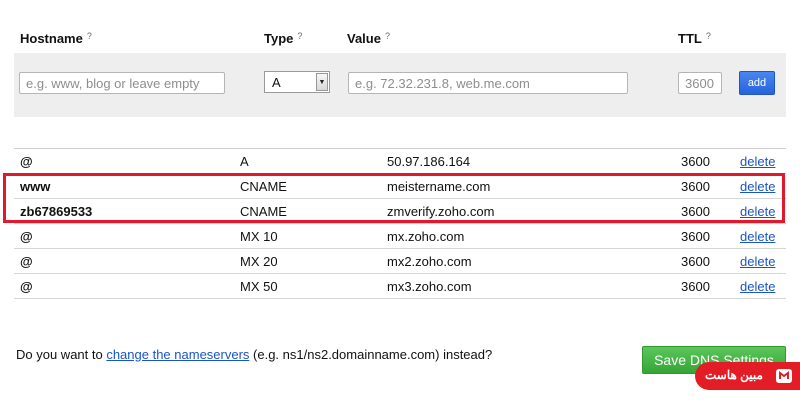 The height and width of the screenshot is (400, 800). What do you see at coordinates (299, 36) in the screenshot?
I see `type-help-icon: ?` at bounding box center [299, 36].